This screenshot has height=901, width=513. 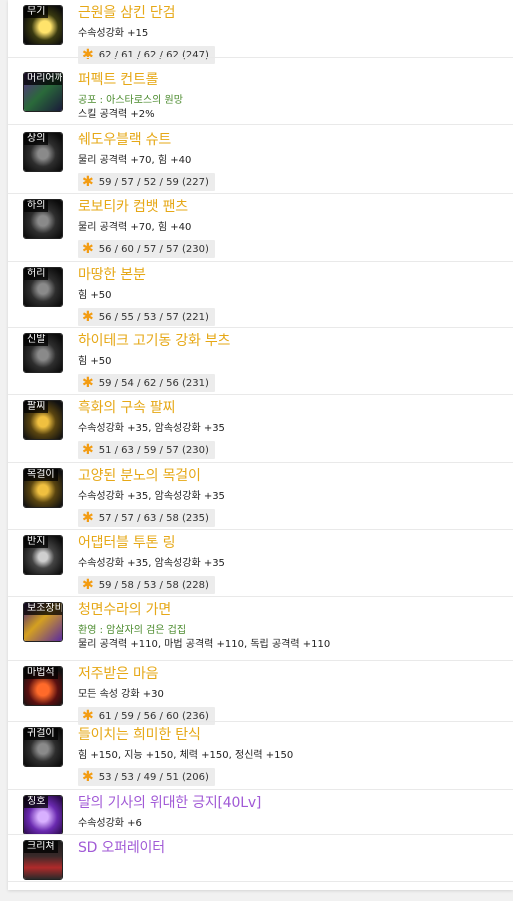 What do you see at coordinates (126, 543) in the screenshot?
I see `item-name: 어댑터블 투톤 링` at bounding box center [126, 543].